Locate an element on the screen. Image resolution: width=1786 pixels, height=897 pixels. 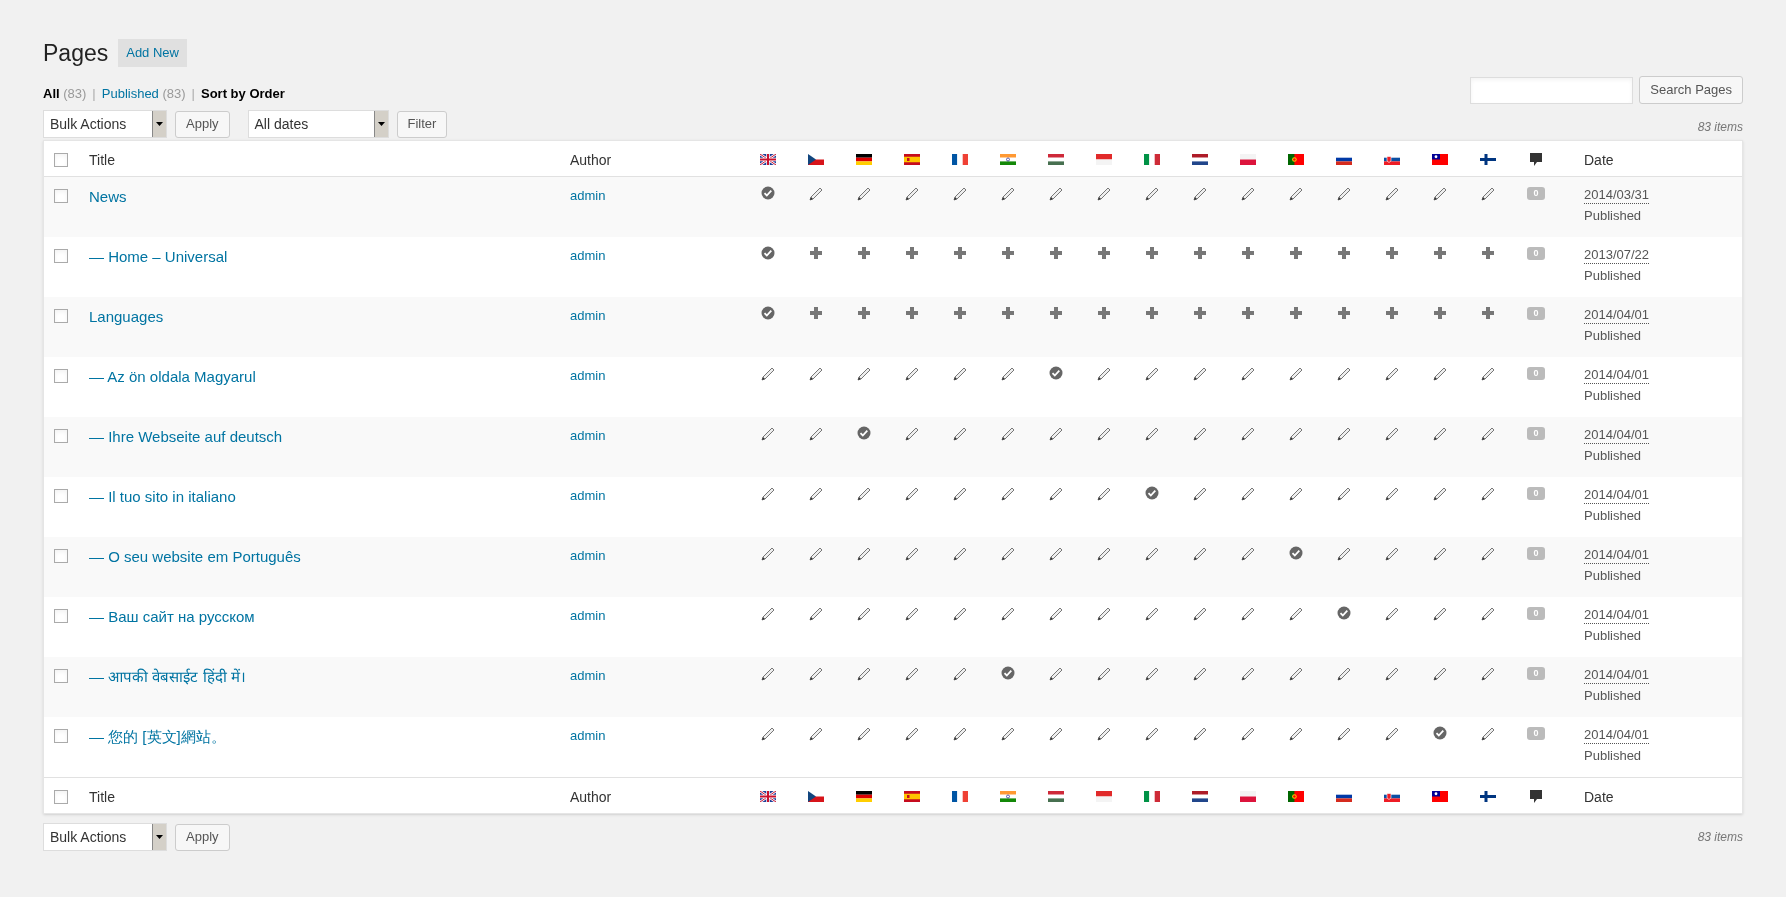
page-title-link: Languages is located at coordinates (126, 316).